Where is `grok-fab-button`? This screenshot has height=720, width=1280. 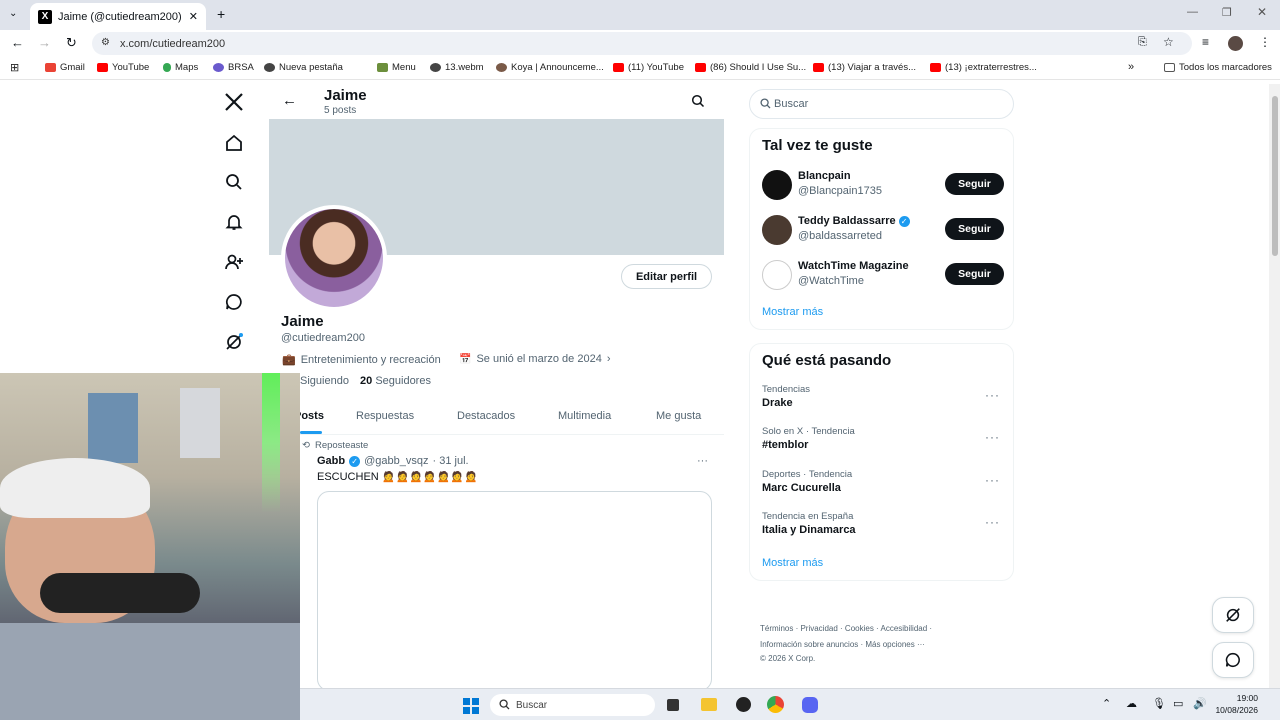 grok-fab-button is located at coordinates (1233, 615).